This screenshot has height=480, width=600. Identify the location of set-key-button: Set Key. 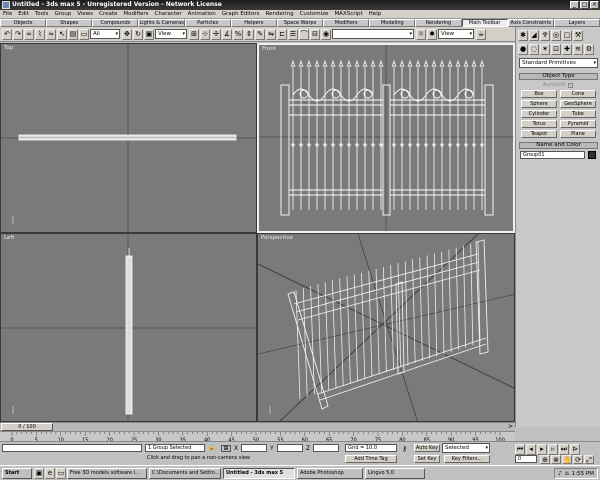
(427, 459).